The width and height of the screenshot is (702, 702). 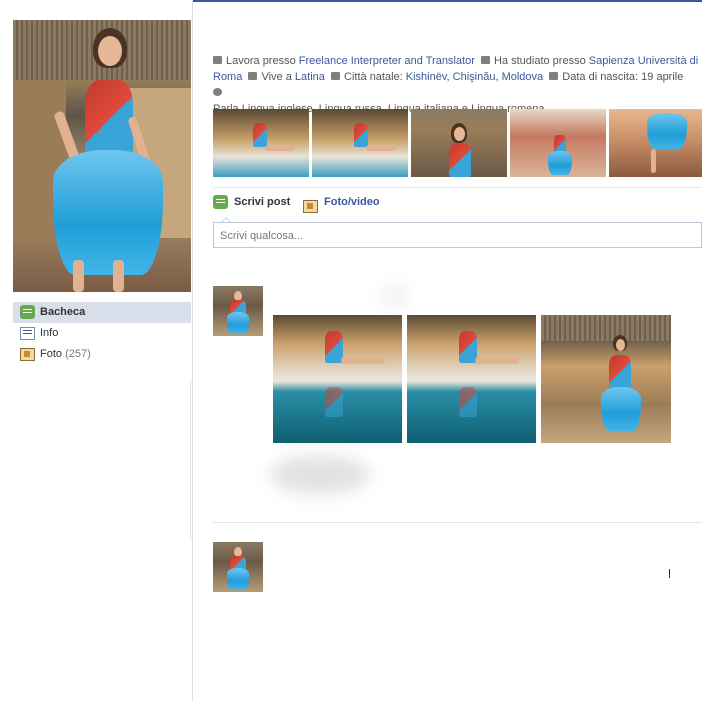 What do you see at coordinates (217, 60) in the screenshot?
I see `work-icon` at bounding box center [217, 60].